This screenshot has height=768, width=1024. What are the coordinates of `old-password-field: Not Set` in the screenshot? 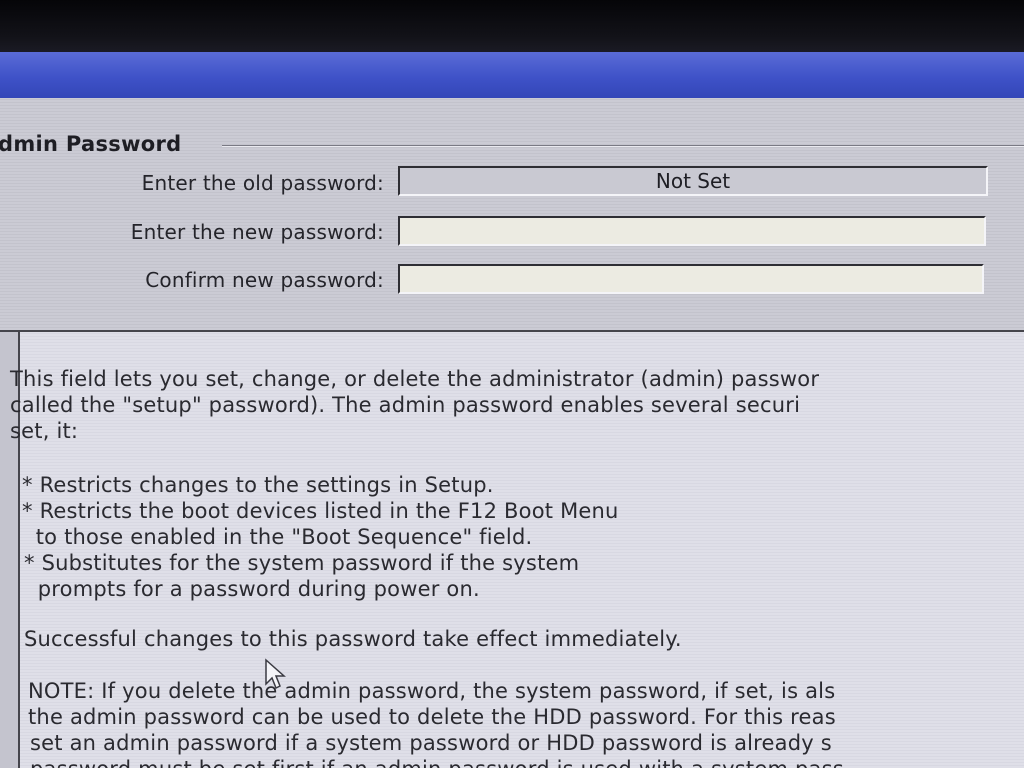 It's located at (693, 181).